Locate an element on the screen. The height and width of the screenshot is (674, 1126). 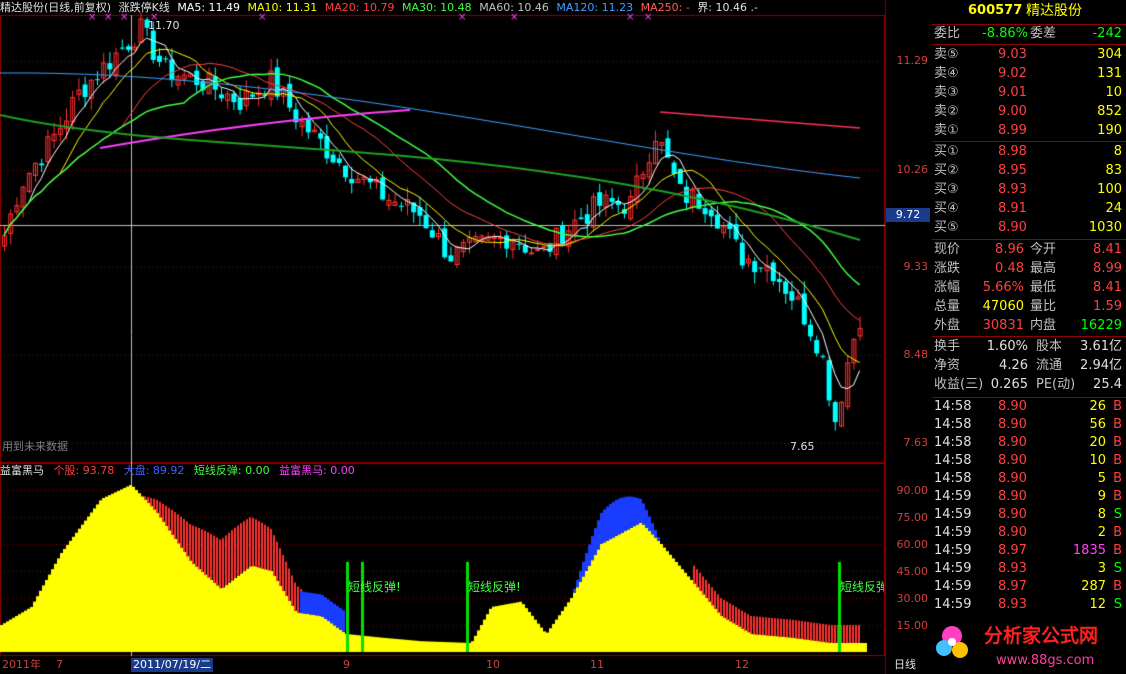
period-button: 日线 is located at coordinates (905, 665).